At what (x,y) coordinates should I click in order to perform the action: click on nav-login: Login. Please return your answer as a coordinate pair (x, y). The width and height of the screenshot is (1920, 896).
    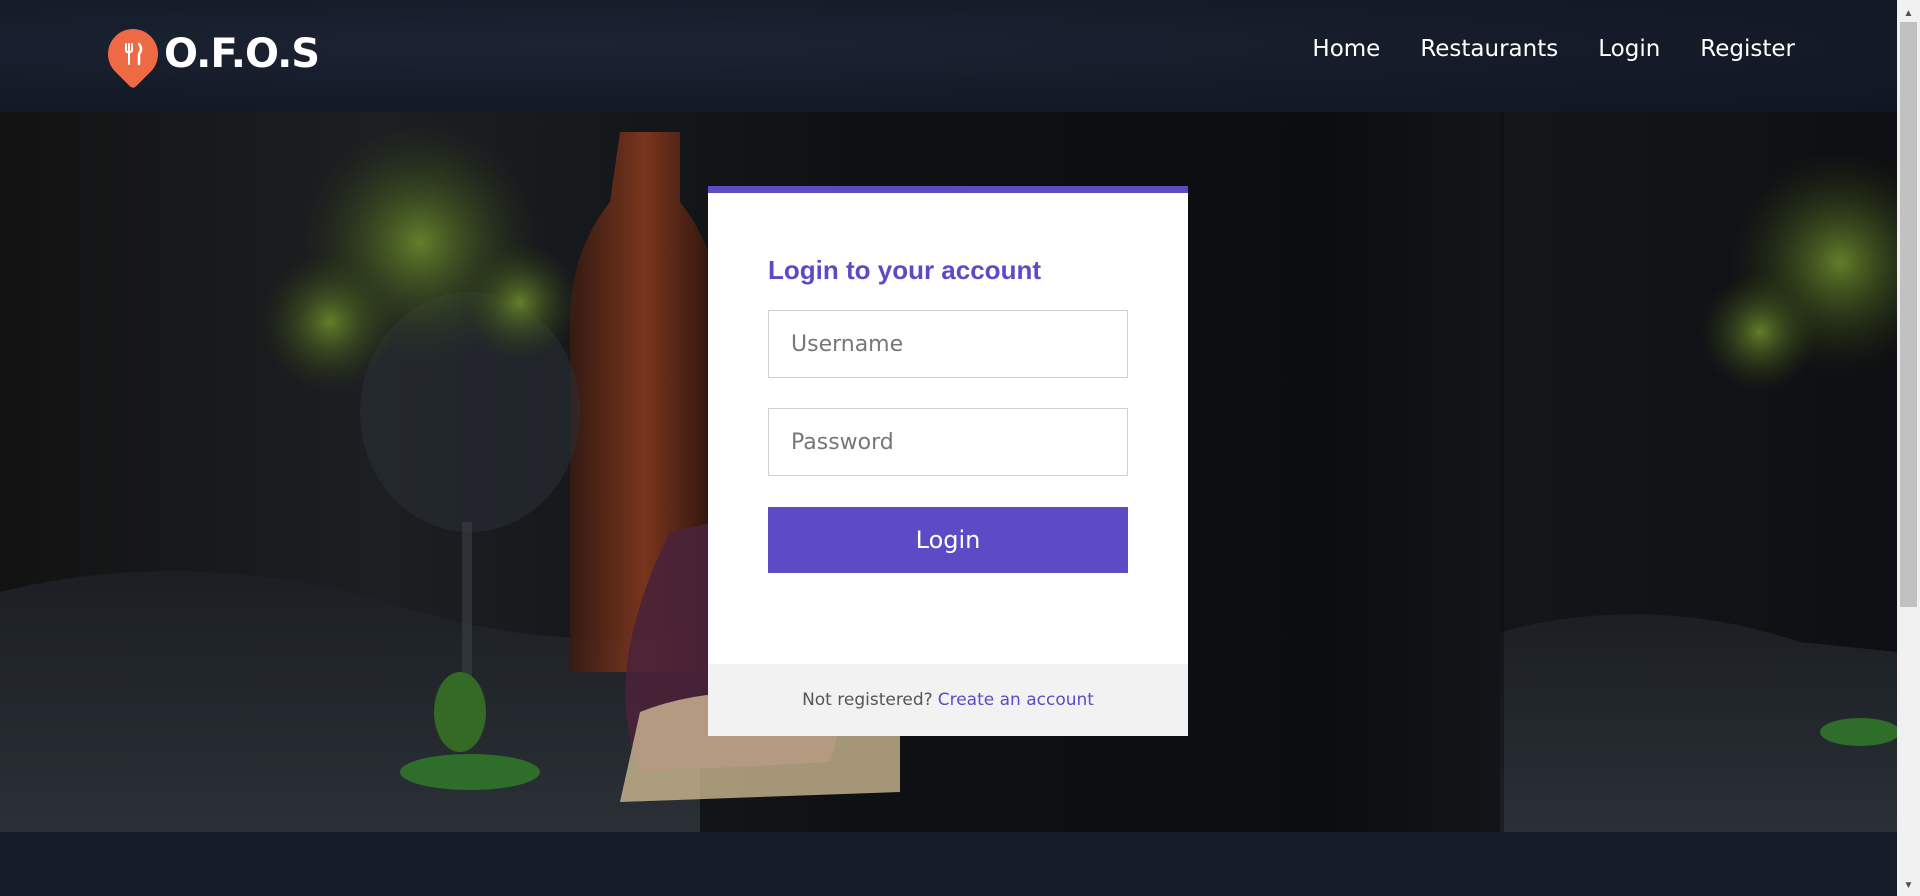
    Looking at the image, I should click on (1629, 49).